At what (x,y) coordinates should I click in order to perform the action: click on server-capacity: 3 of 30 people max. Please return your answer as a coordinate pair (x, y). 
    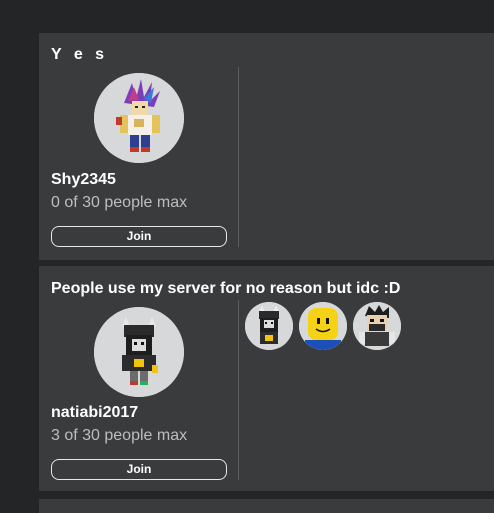
    Looking at the image, I should click on (119, 435).